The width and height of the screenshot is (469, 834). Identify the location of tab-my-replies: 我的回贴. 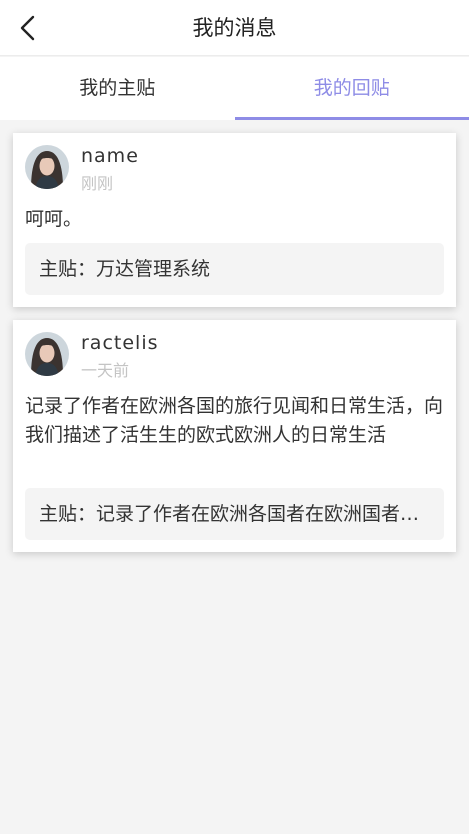
(351, 88).